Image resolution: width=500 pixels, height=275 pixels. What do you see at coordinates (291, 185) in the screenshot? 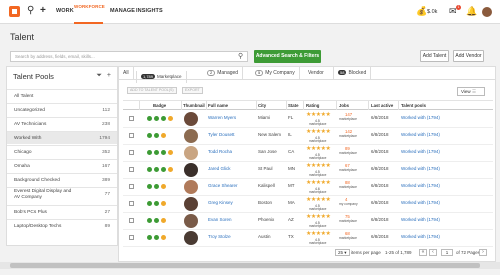
I see `state-cell: MT` at bounding box center [291, 185].